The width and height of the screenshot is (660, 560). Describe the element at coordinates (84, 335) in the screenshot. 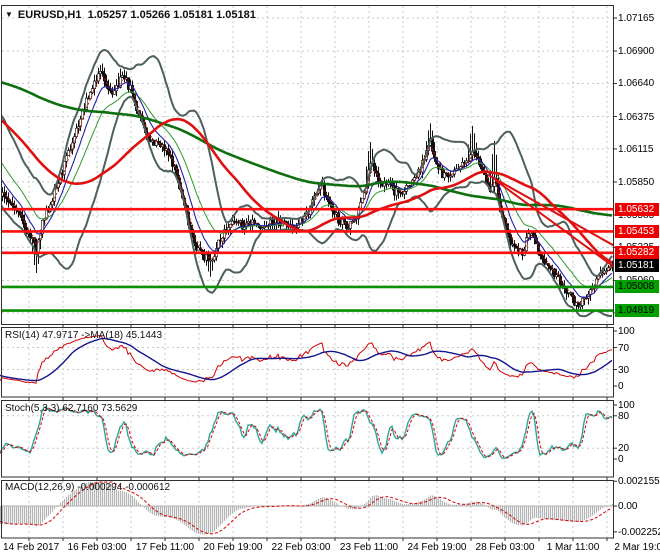

I see `rsi-indicator-label: RSI(14) 47.9717 ->MA(18) 45.1443` at that location.